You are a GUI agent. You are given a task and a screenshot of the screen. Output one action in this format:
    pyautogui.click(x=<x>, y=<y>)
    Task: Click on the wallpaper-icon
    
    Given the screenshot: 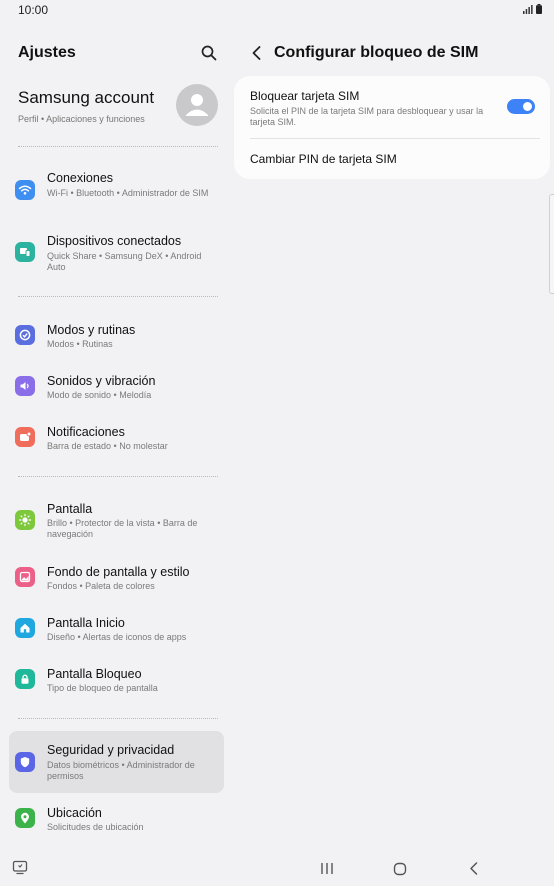 What is the action you would take?
    pyautogui.click(x=25, y=577)
    